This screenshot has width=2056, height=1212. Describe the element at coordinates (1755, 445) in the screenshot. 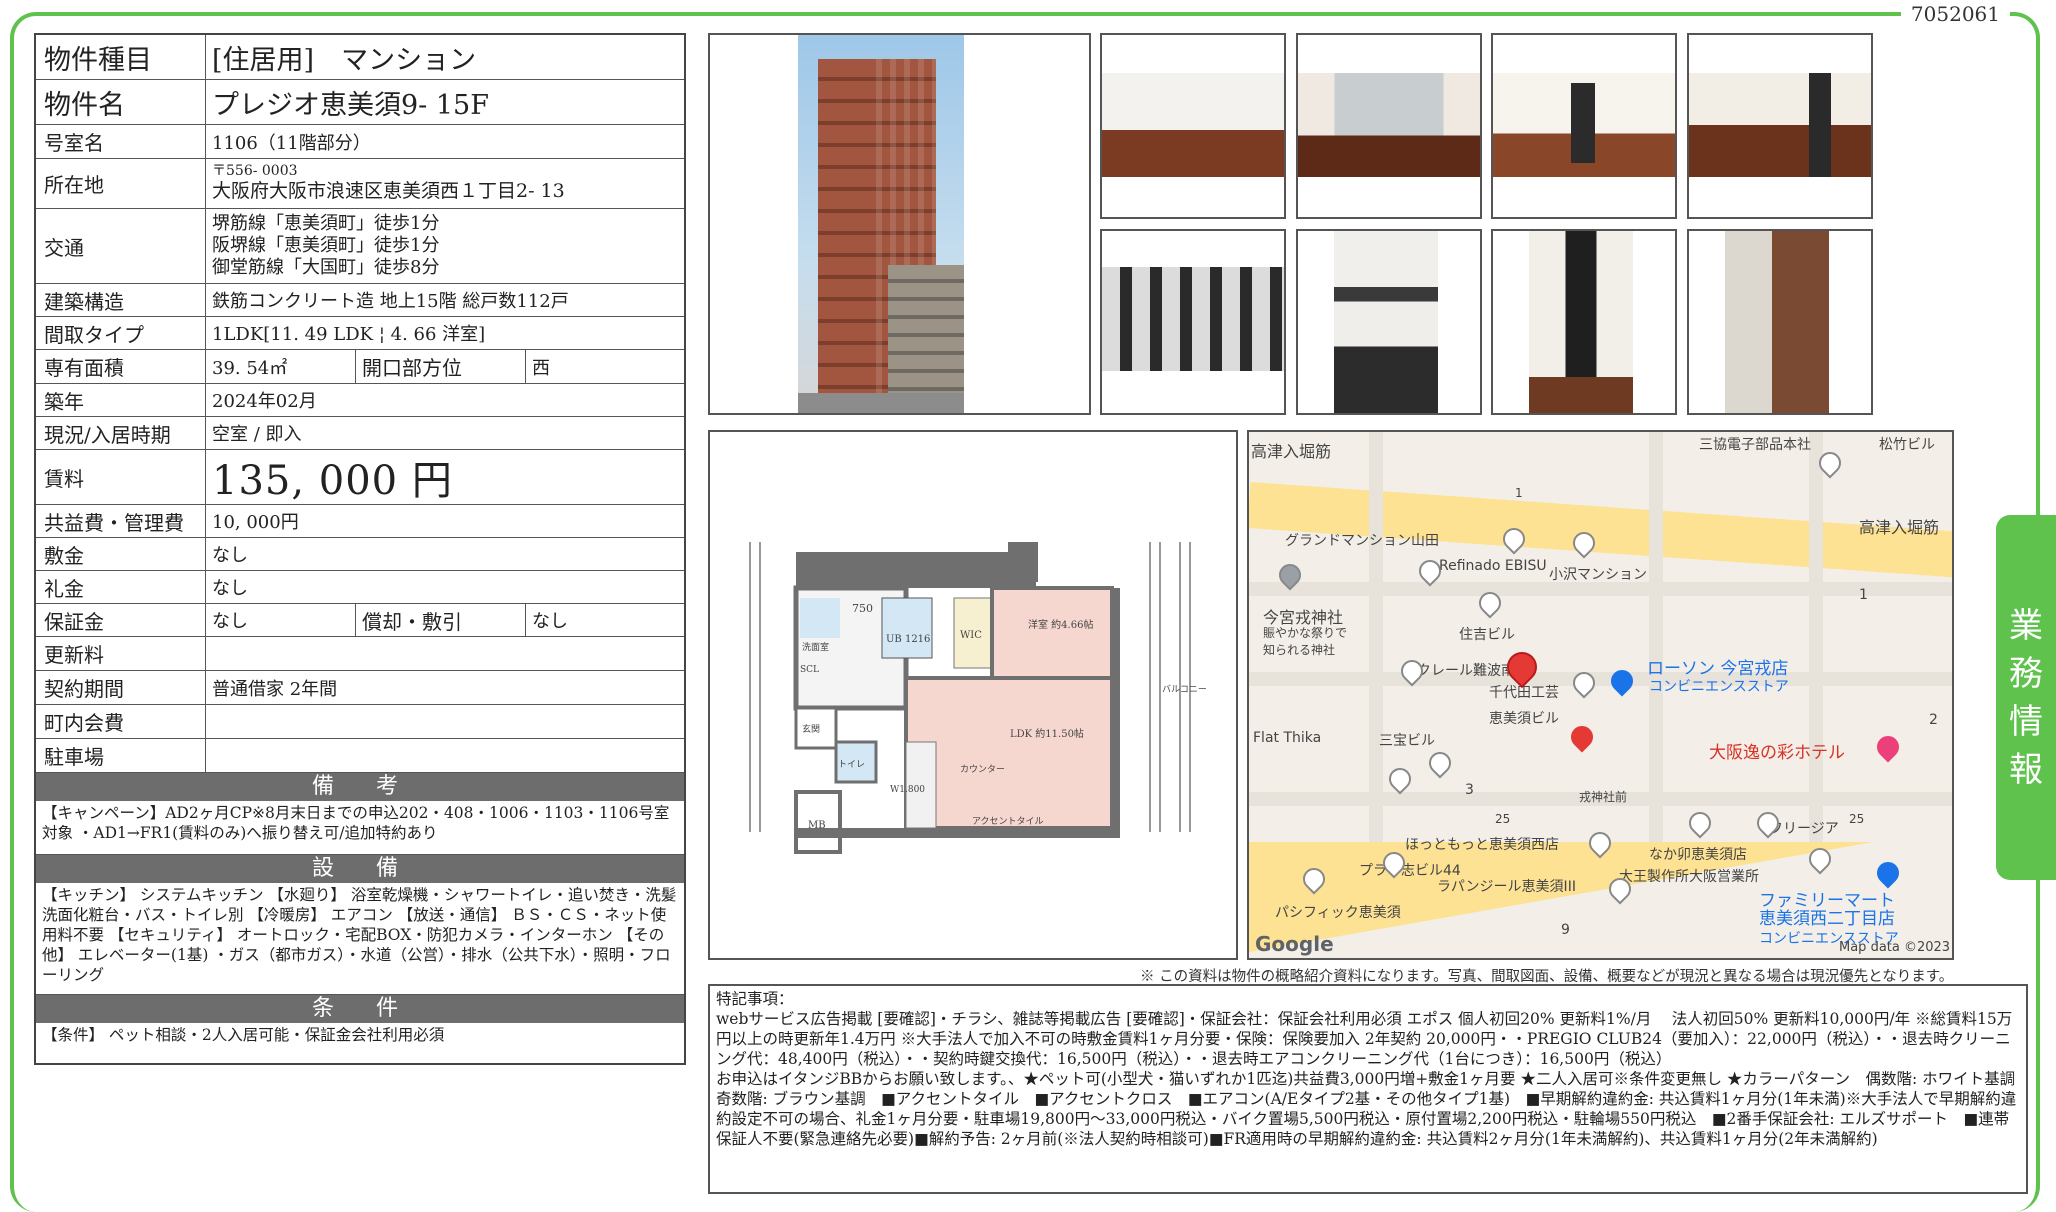

I see `map-label: 三協電子部品本社` at that location.